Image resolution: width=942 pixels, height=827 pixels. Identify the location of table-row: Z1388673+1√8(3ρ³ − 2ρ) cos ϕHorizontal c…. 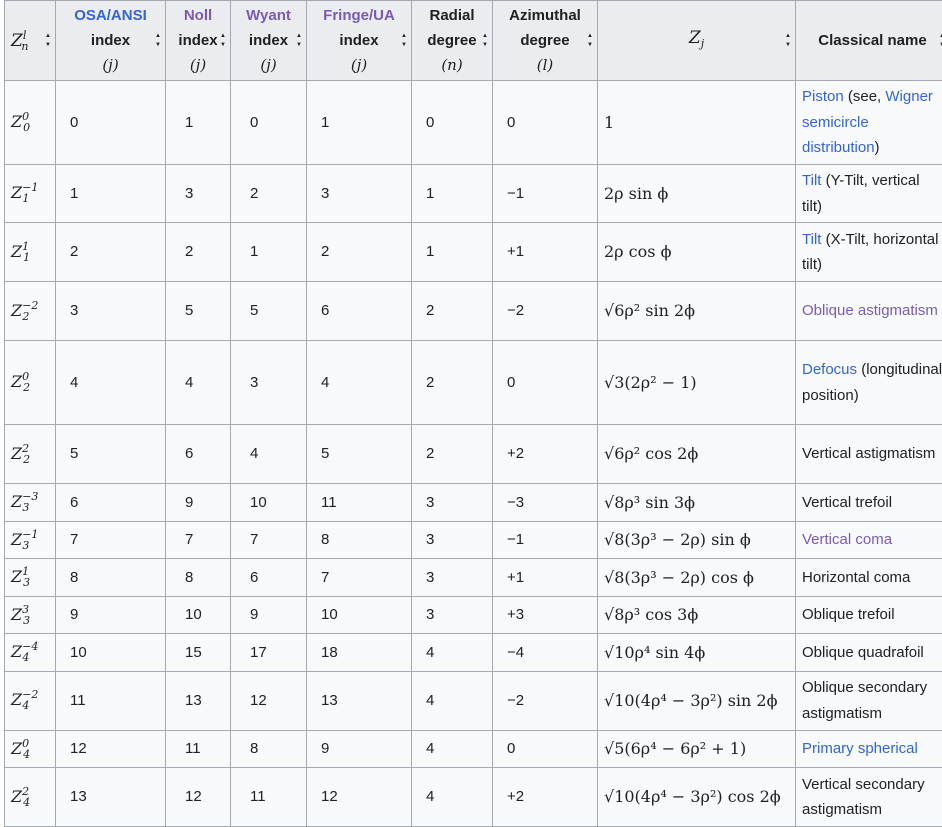
(473, 578).